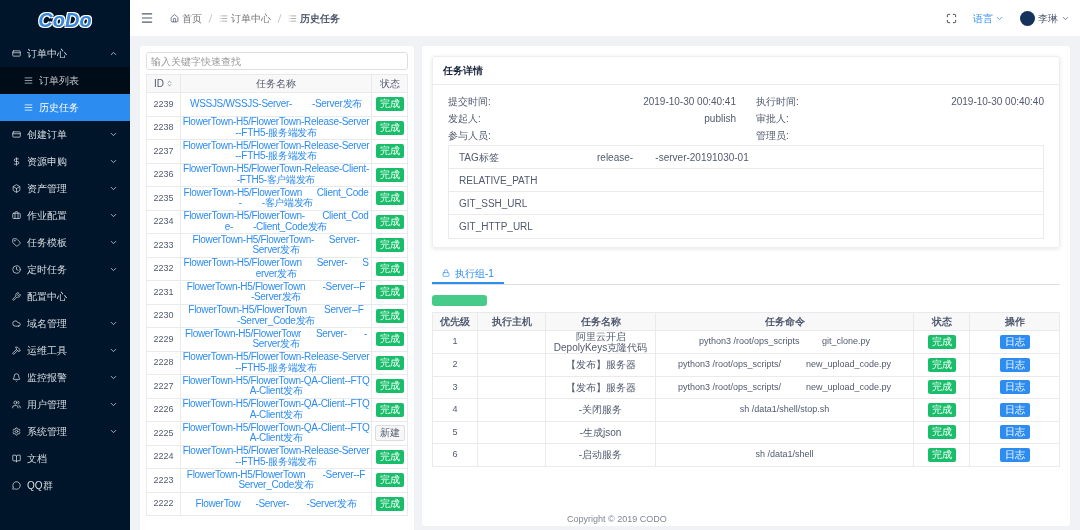 The height and width of the screenshot is (530, 1080). I want to click on task-link: FlowerTown-H5/FlowerTown- Server- Server发布, so click(276, 245).